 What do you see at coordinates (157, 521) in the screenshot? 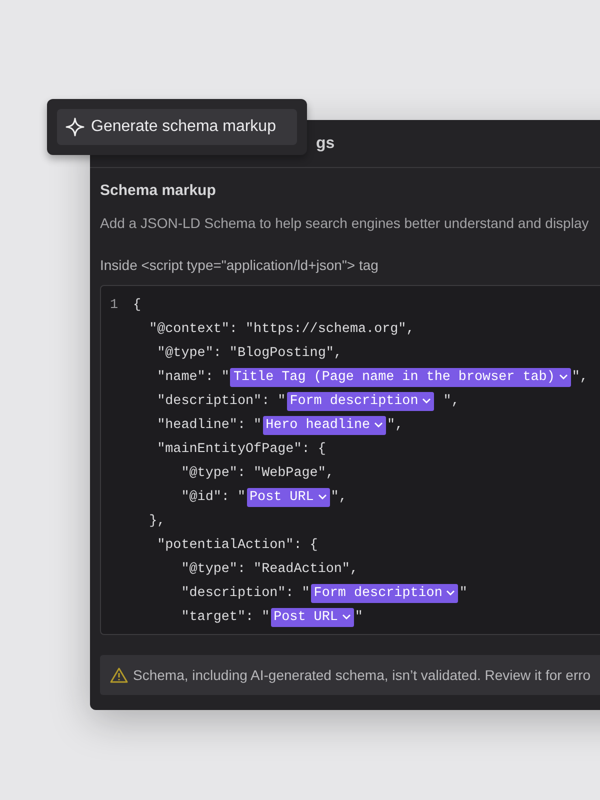
I see `code-text: },` at bounding box center [157, 521].